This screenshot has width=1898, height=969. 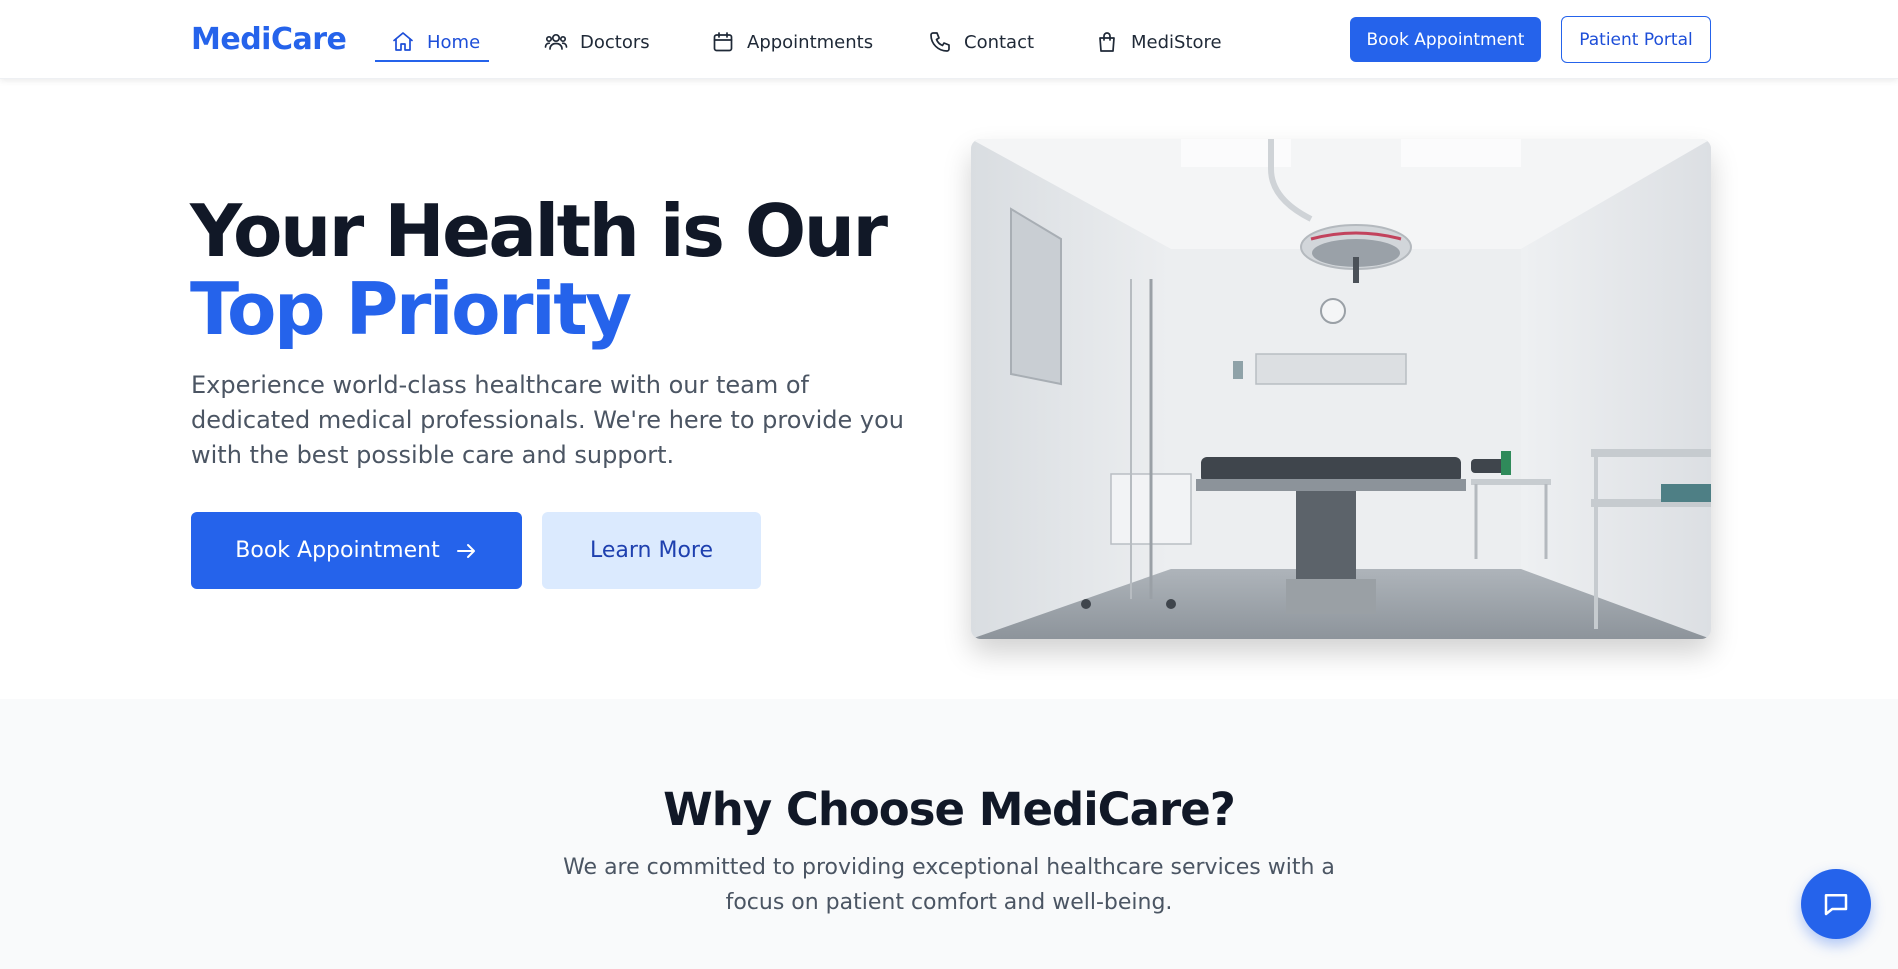 What do you see at coordinates (465, 550) in the screenshot?
I see `arrow-right-icon` at bounding box center [465, 550].